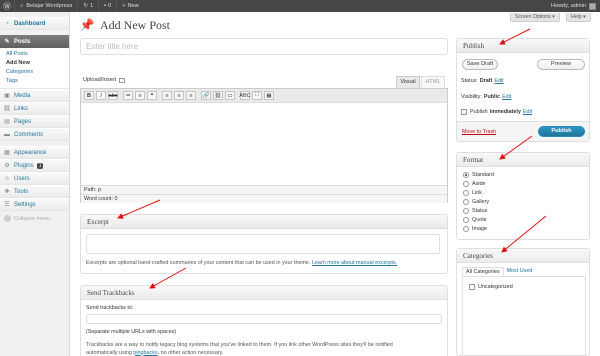  What do you see at coordinates (269, 95) in the screenshot?
I see `kitchen-sink-button: ▦` at bounding box center [269, 95].